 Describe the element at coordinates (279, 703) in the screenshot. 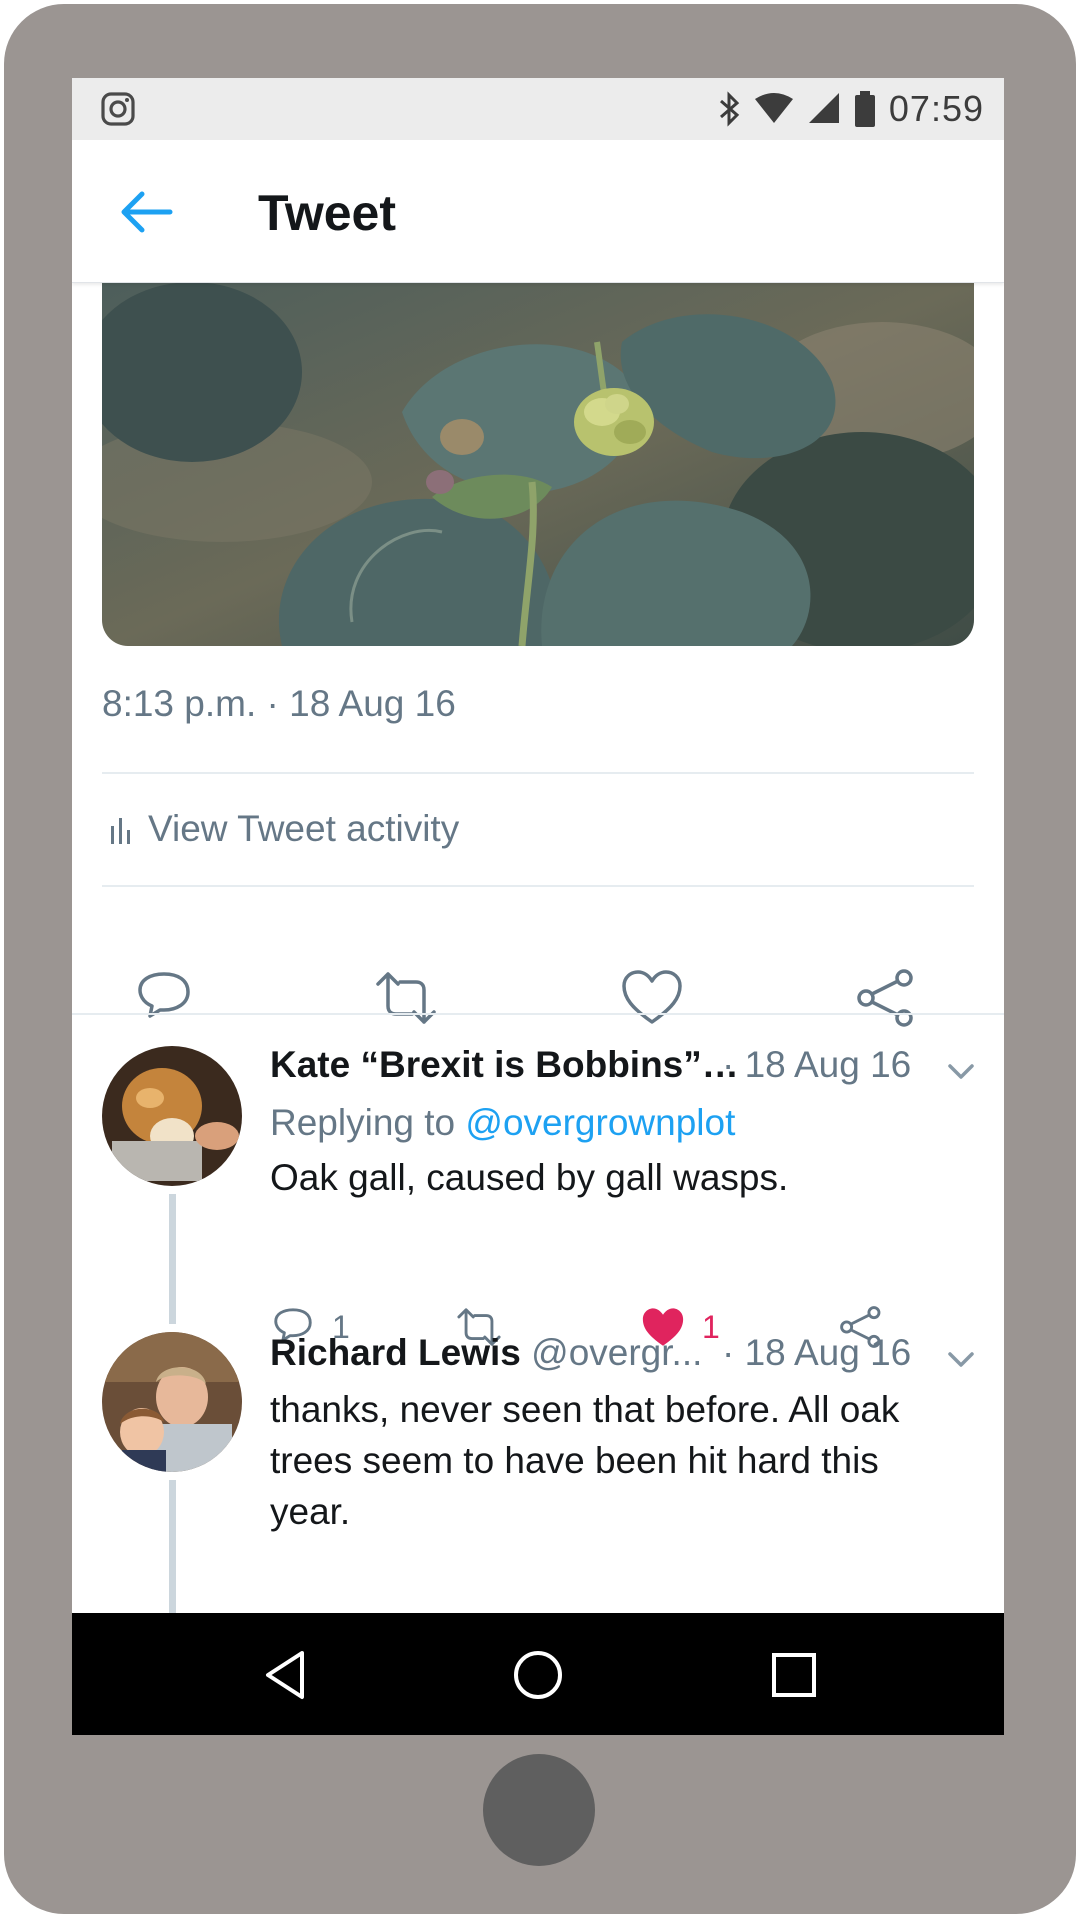

I see `tweet-timestamp: 8:13 p.m. · 18 Aug 16` at that location.